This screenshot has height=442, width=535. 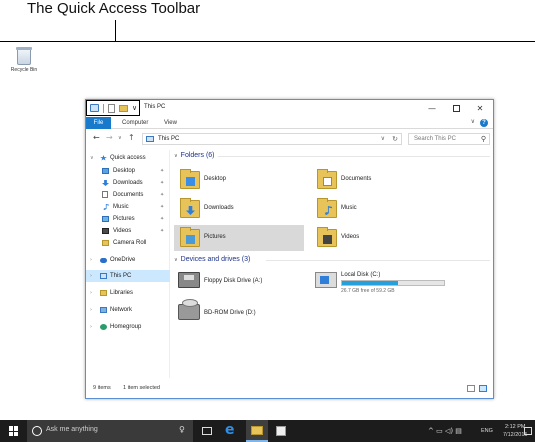 I want to click on folder-label: Desktop, so click(x=215, y=179).